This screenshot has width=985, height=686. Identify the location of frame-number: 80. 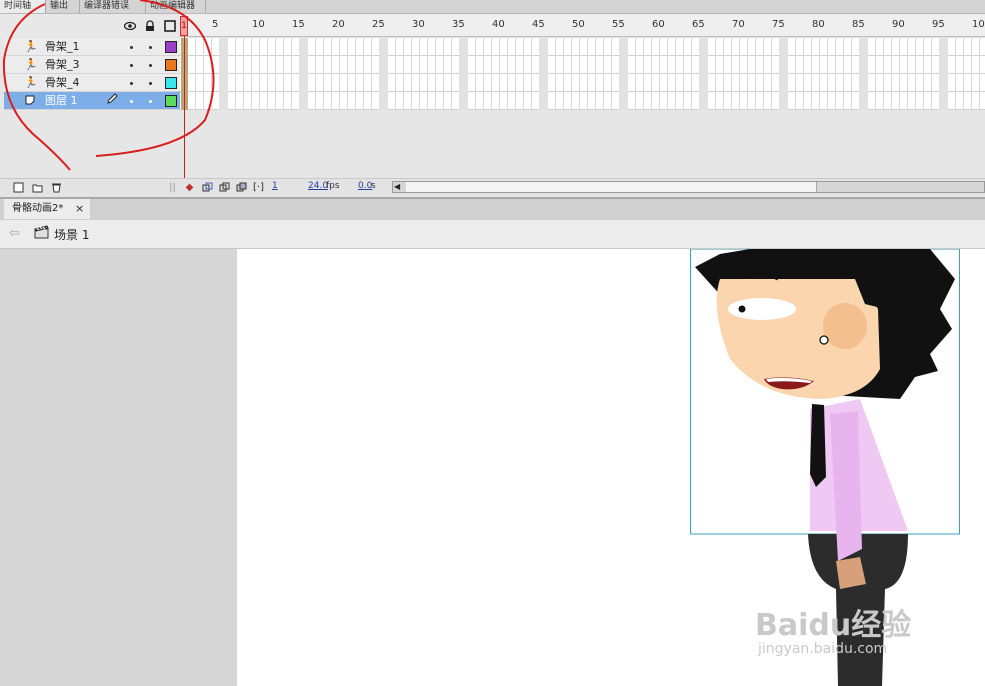
(818, 24).